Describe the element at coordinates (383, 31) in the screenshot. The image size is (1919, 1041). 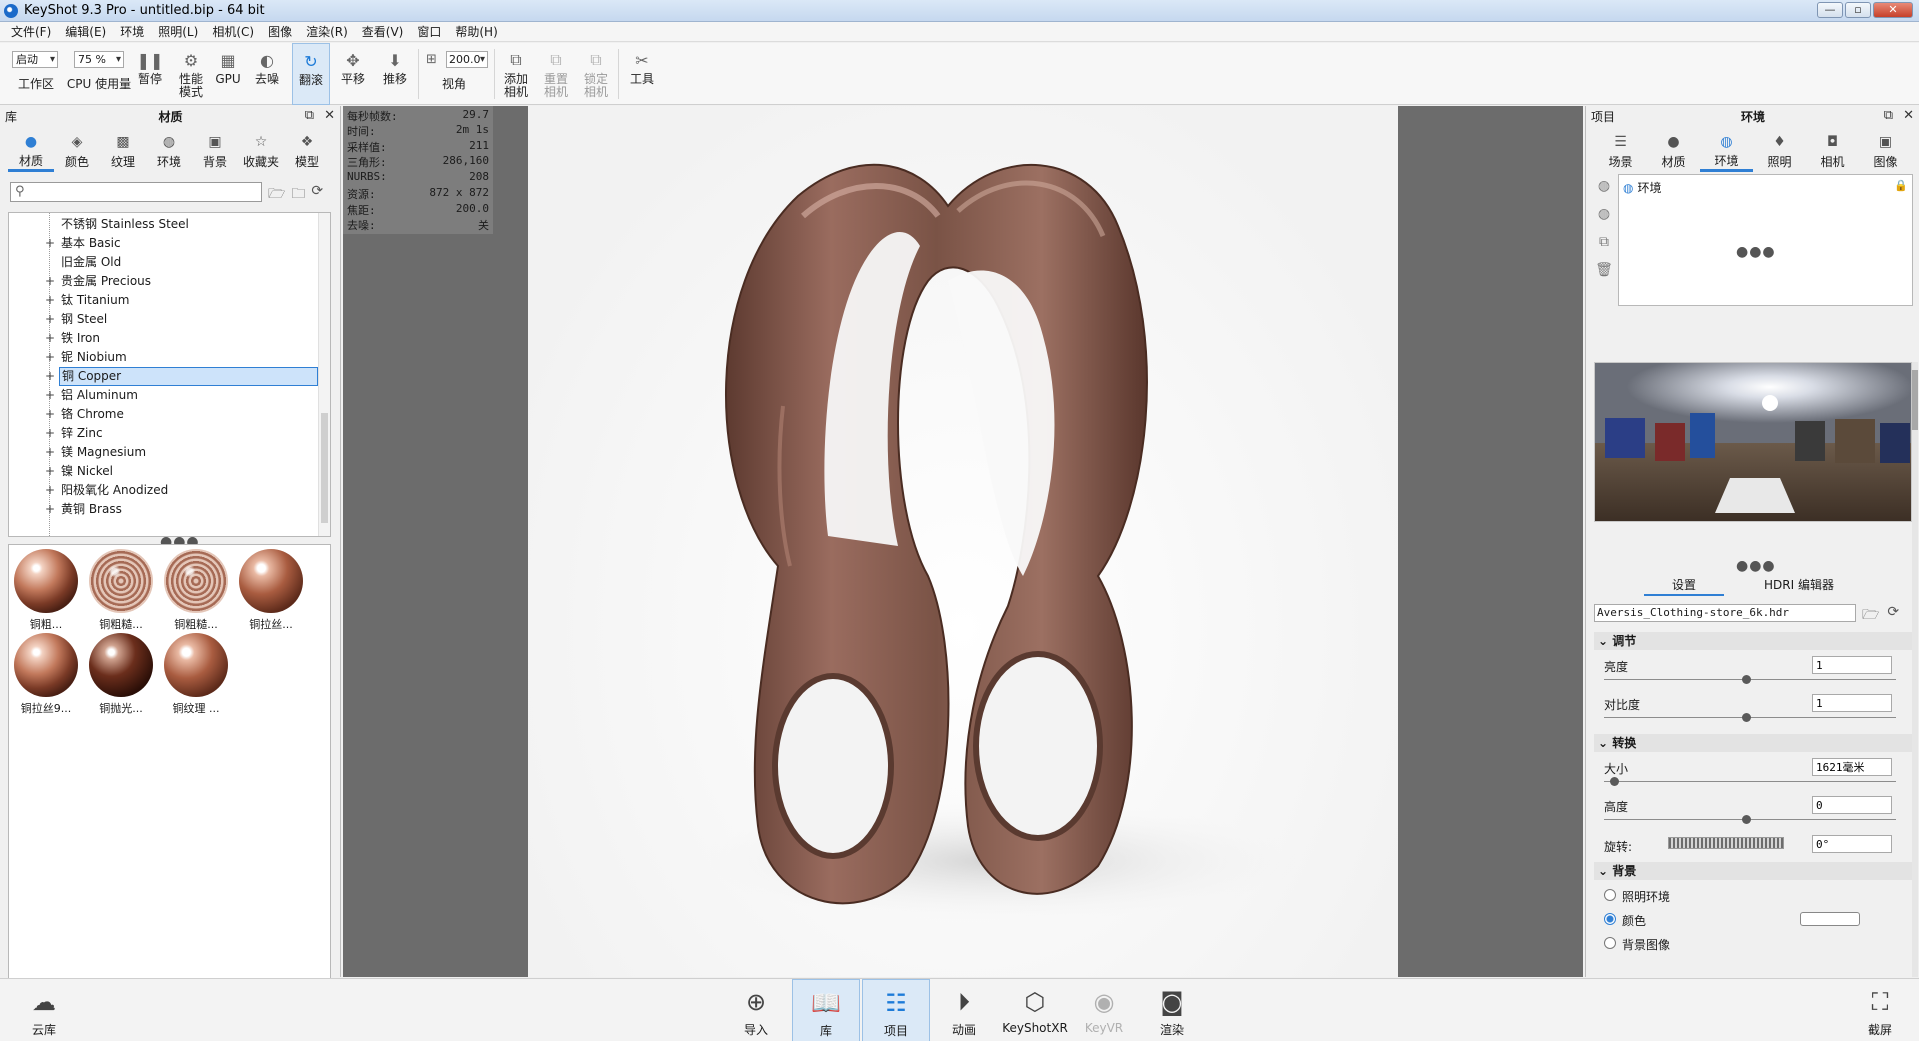
I see `menu-view: 查看(V)` at that location.